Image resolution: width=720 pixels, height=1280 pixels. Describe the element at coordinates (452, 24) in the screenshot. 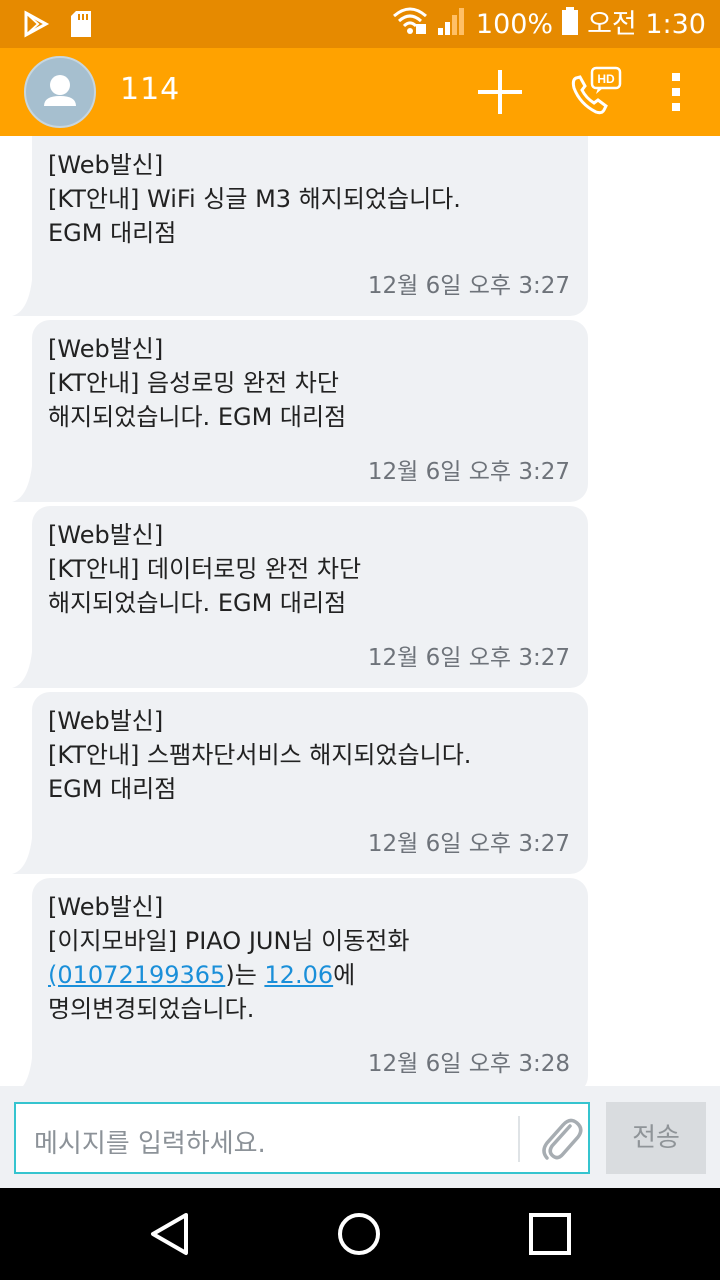

I see `signal-icon` at that location.